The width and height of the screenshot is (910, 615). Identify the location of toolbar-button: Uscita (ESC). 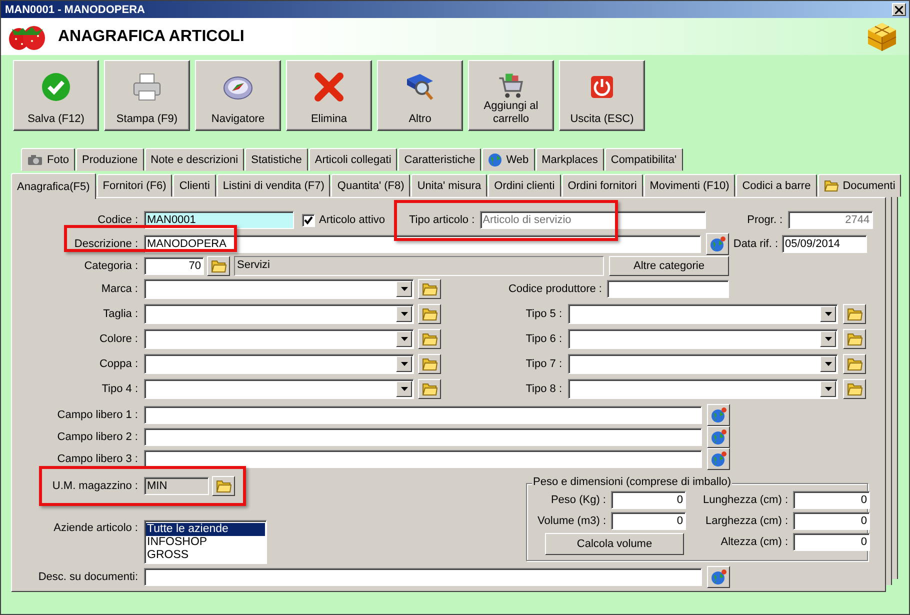
(602, 95).